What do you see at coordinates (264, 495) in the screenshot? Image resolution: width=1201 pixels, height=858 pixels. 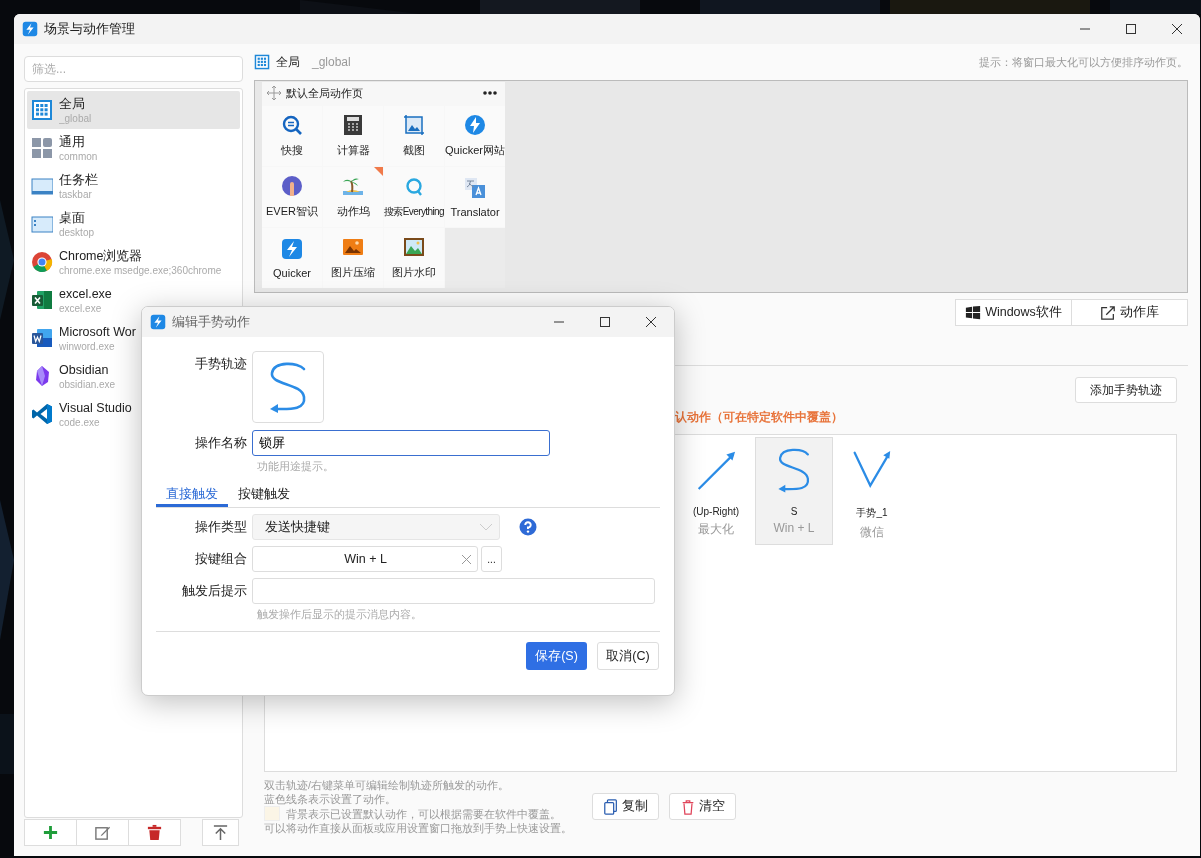 I see `tab: 按键触发` at bounding box center [264, 495].